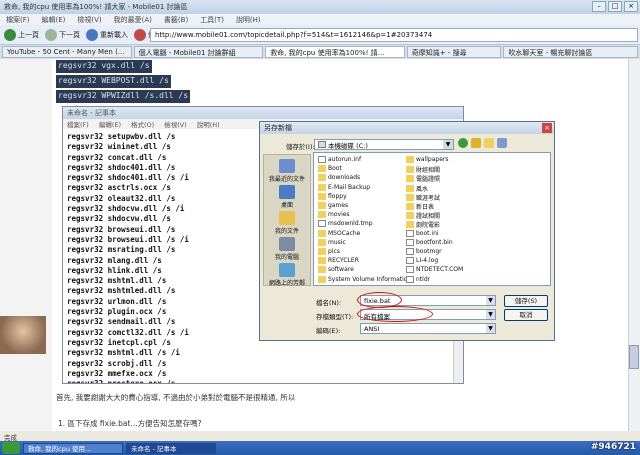 The height and width of the screenshot is (455, 640). What do you see at coordinates (333, 205) in the screenshot?
I see `file-item: games` at bounding box center [333, 205].